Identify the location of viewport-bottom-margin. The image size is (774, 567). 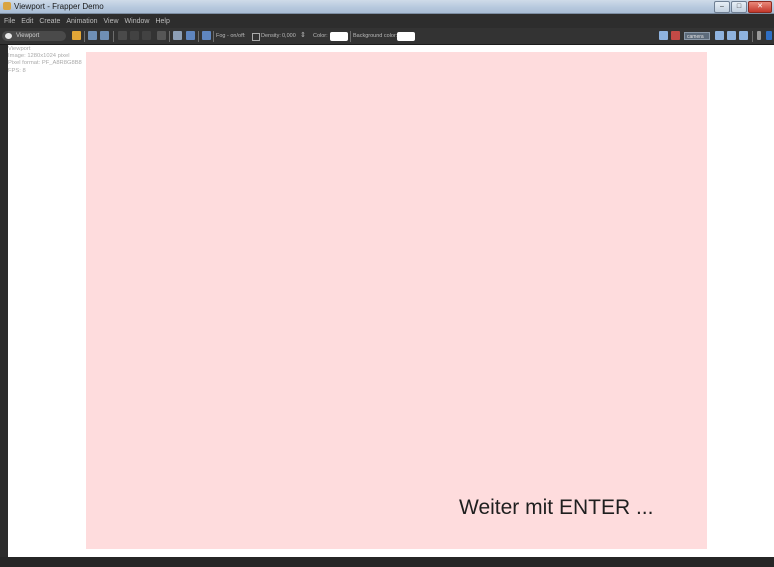
(396, 553).